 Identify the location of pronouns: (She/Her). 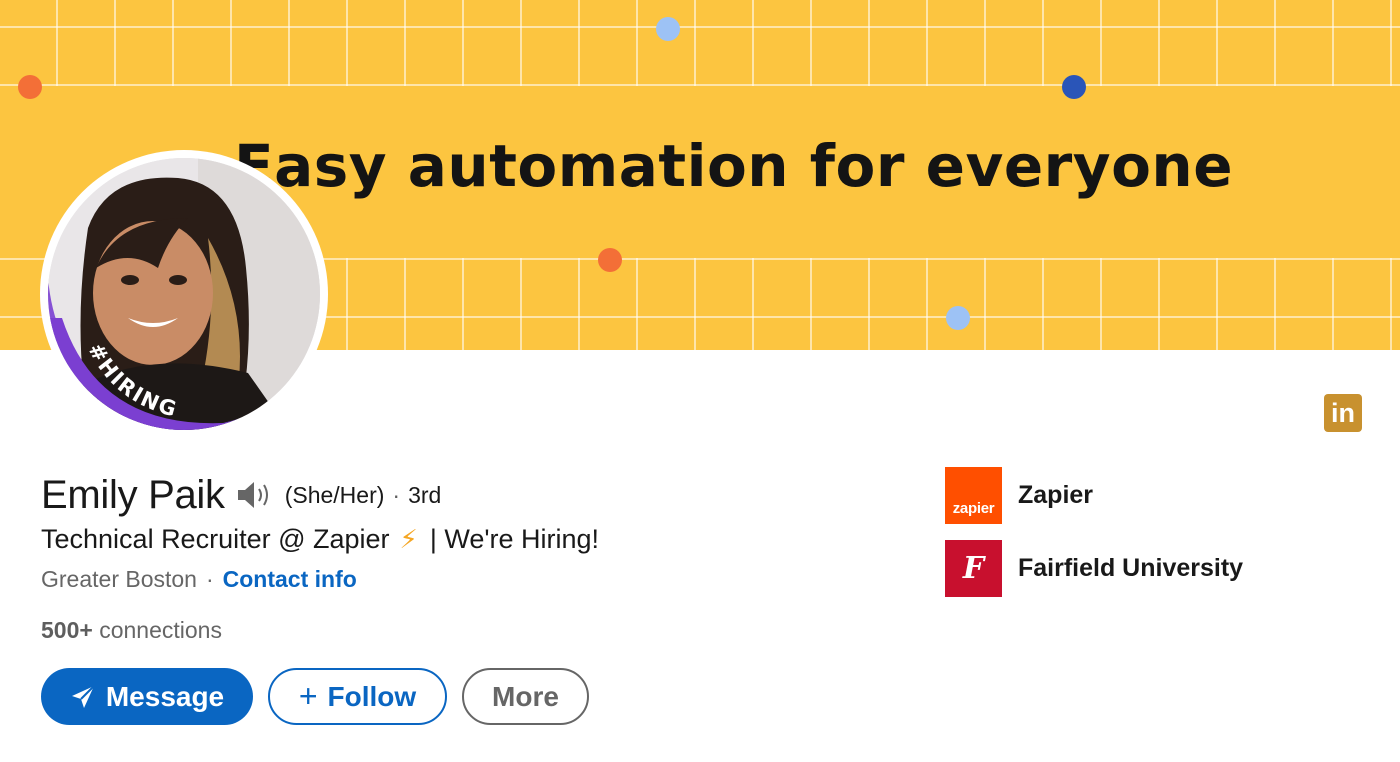
(334, 494).